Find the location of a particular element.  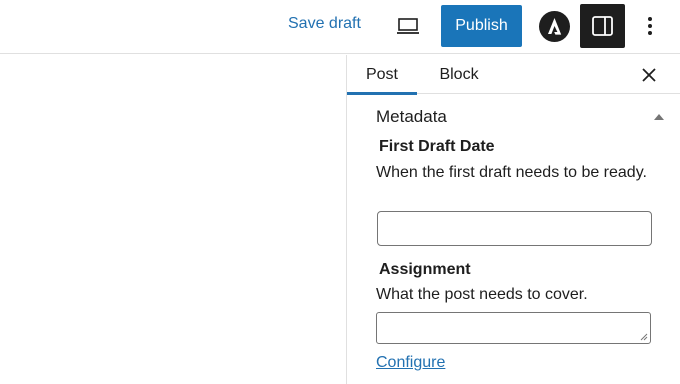

editor-toolbar: Save draft Publish is located at coordinates (340, 27).